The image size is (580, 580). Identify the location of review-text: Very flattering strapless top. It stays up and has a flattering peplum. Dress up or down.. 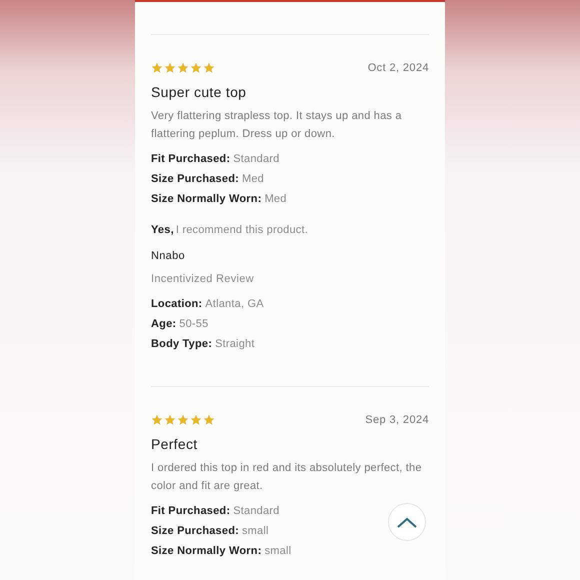
(277, 125).